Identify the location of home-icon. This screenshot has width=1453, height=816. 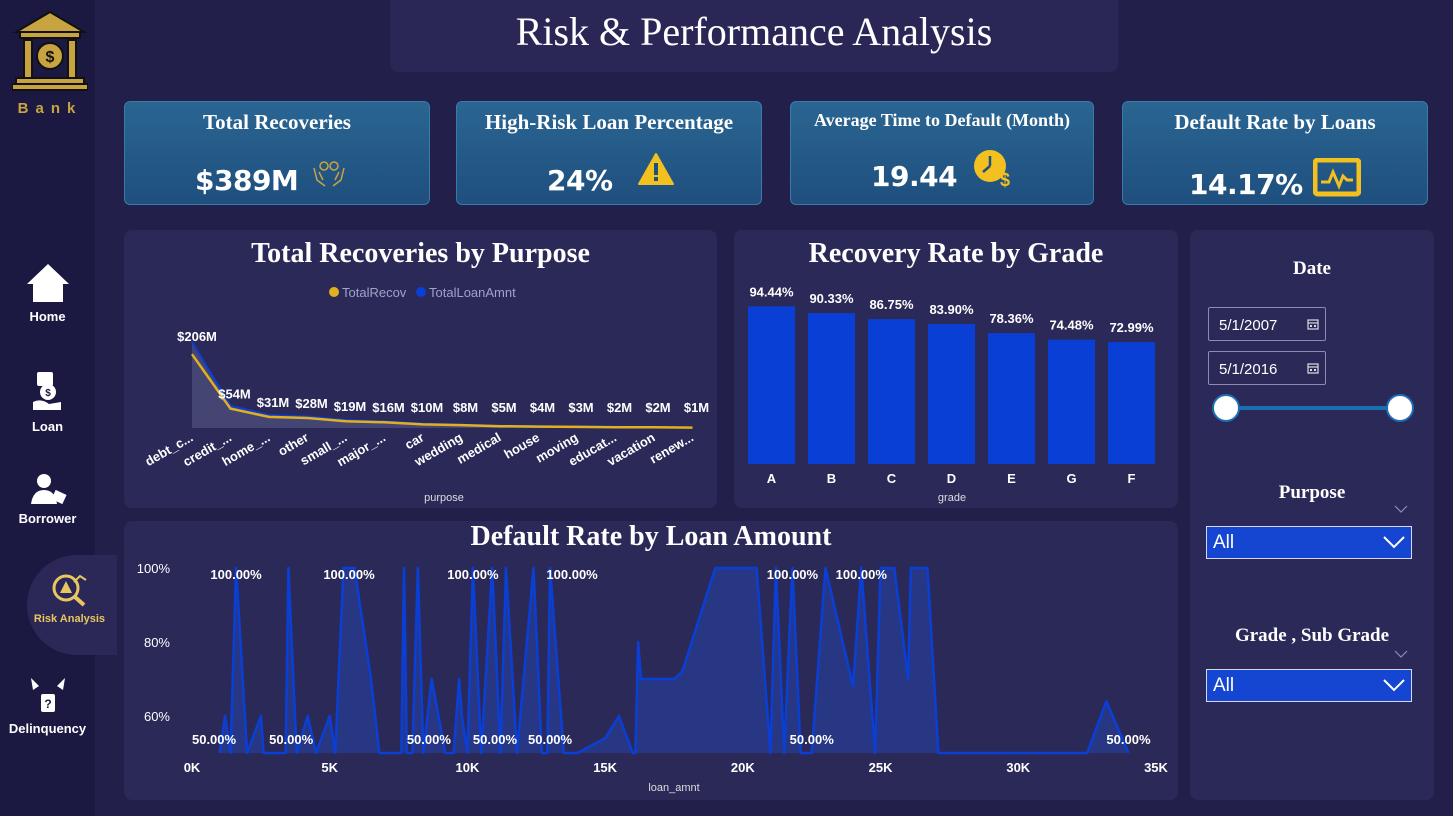
(47, 283).